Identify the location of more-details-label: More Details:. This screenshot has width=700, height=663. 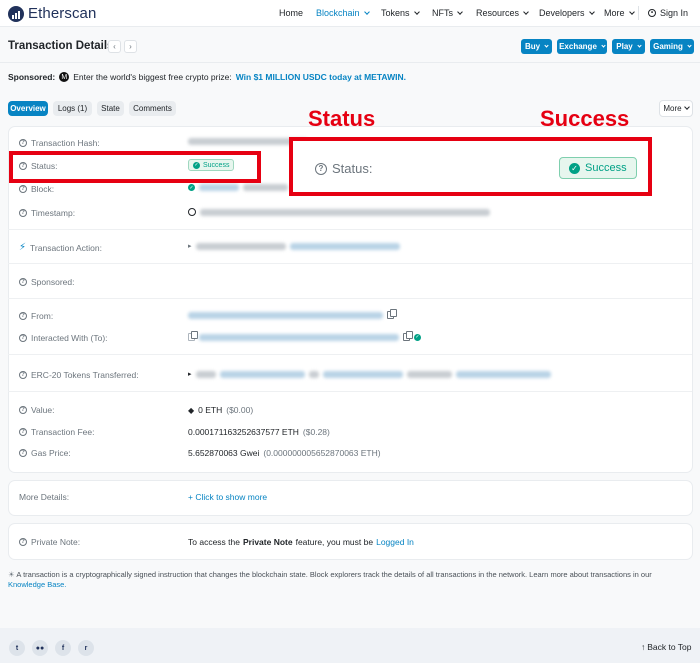
(44, 497).